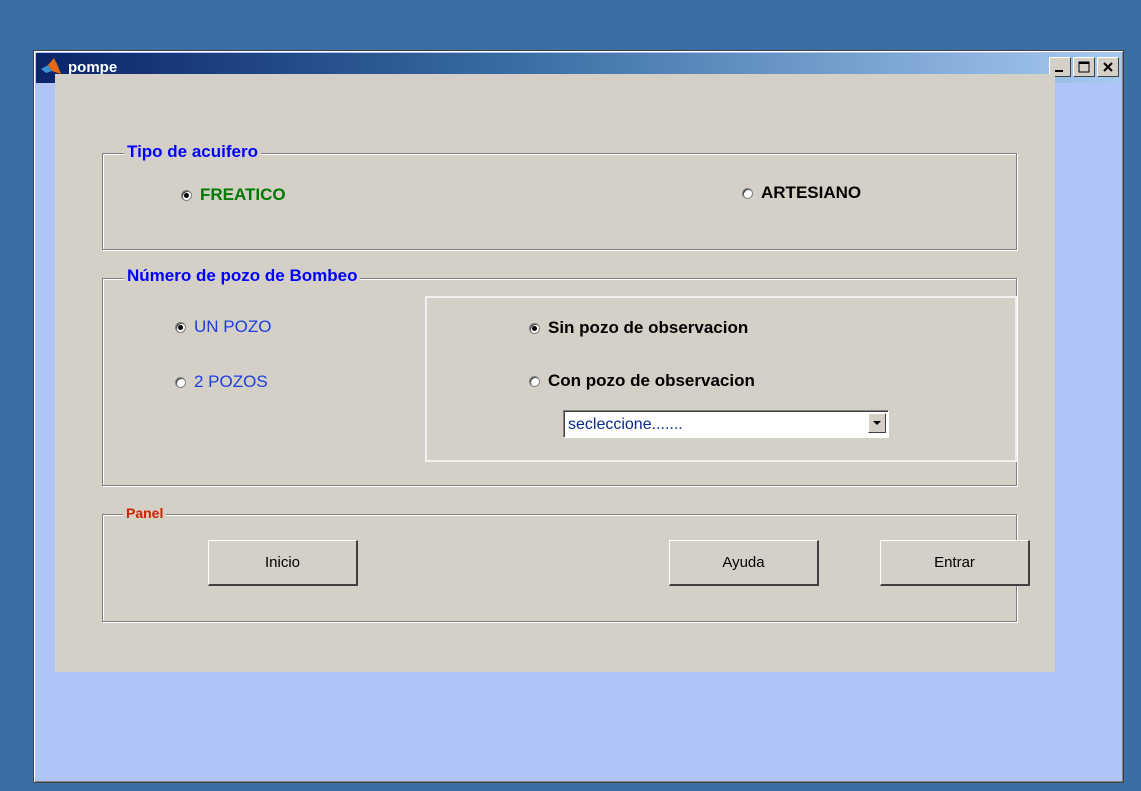  Describe the element at coordinates (534, 381) in the screenshot. I see `radio-dot-con-pozo` at that location.